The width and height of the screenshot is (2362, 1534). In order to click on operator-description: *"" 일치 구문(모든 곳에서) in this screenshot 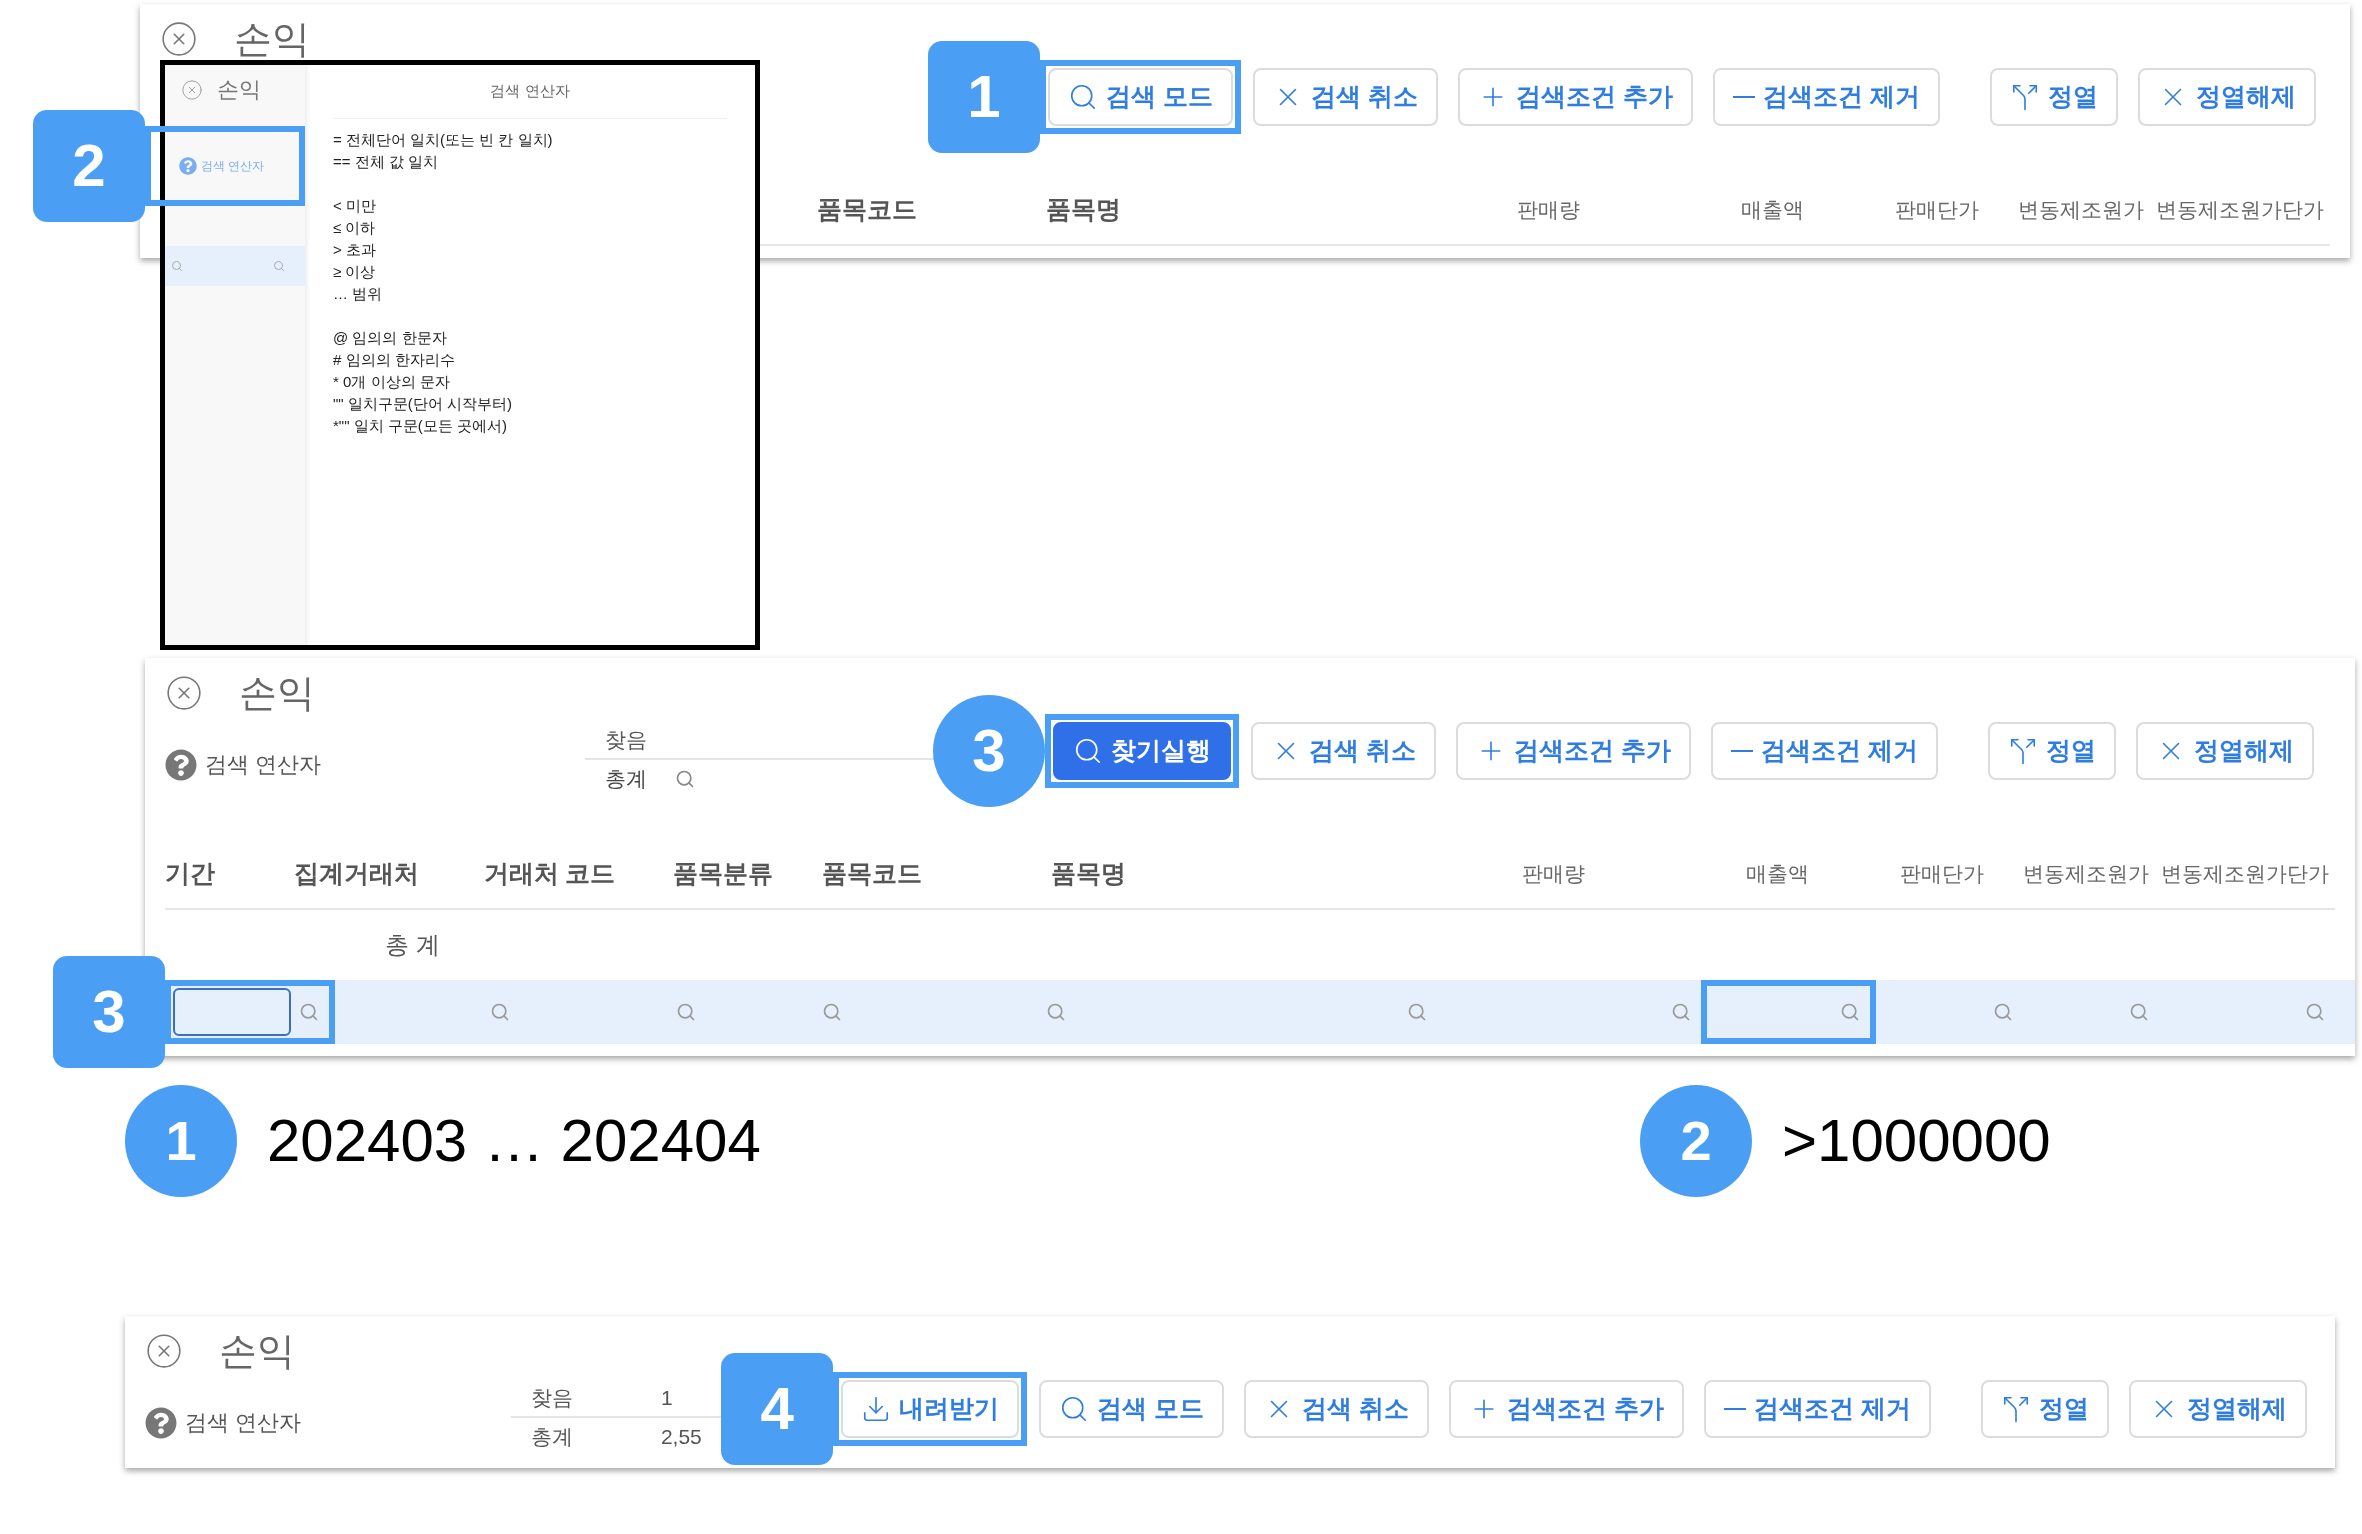, I will do `click(420, 426)`.